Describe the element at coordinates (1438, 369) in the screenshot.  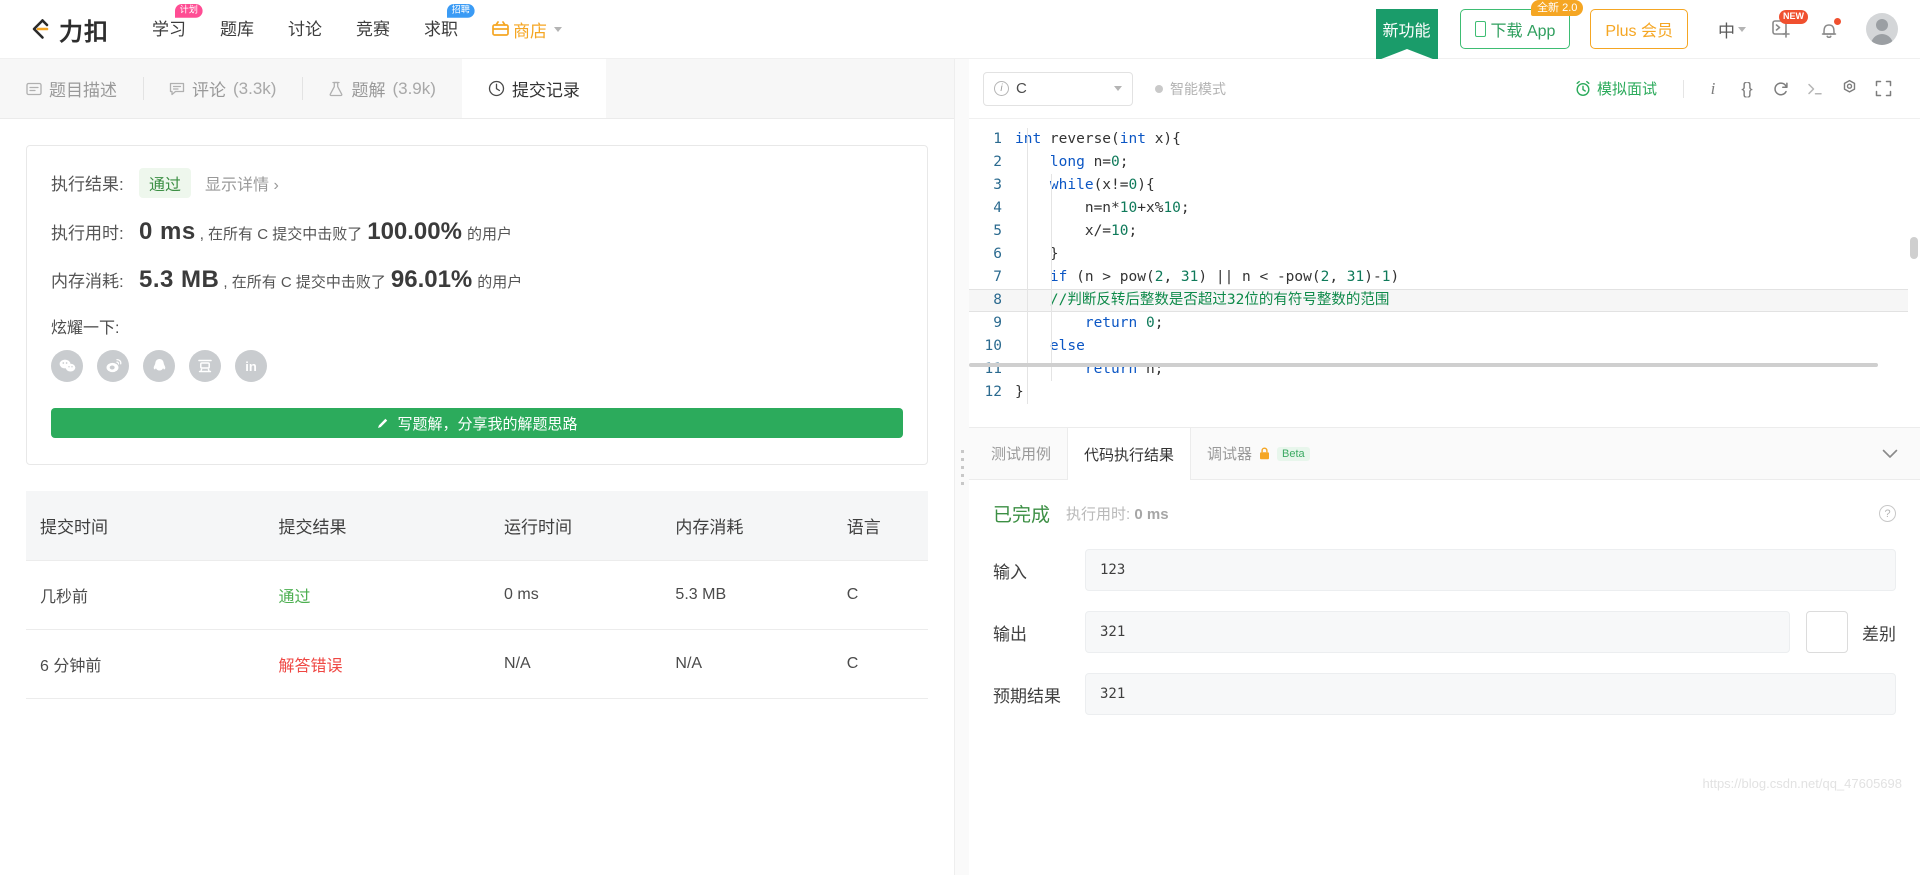
I see `code-line: 11 return n;` at that location.